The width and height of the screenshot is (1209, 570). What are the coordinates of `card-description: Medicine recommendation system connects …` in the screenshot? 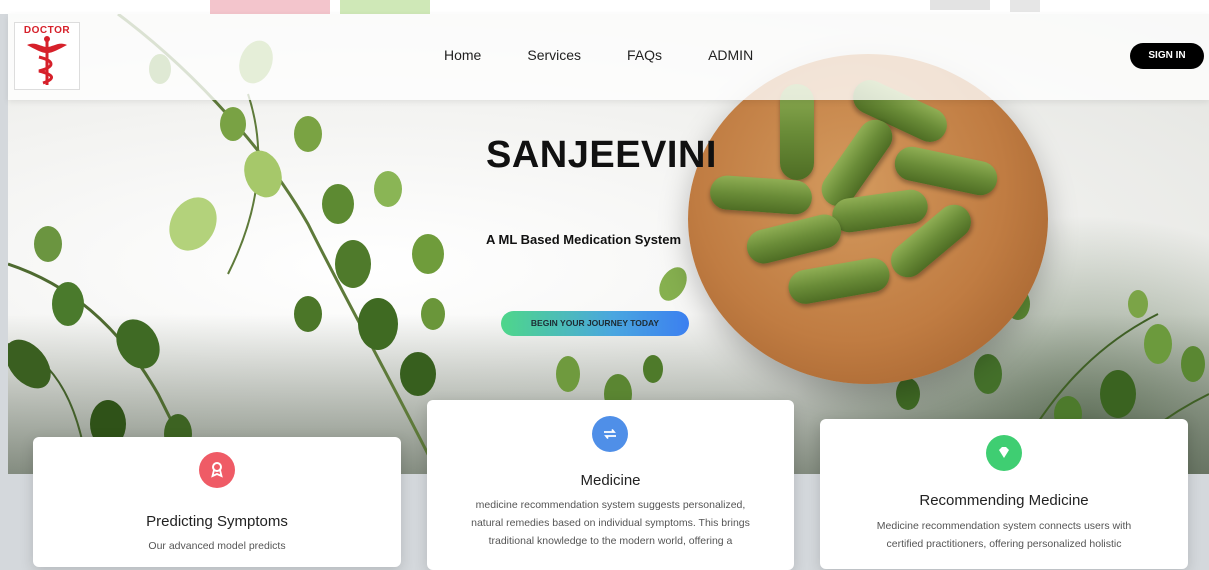 It's located at (1004, 535).